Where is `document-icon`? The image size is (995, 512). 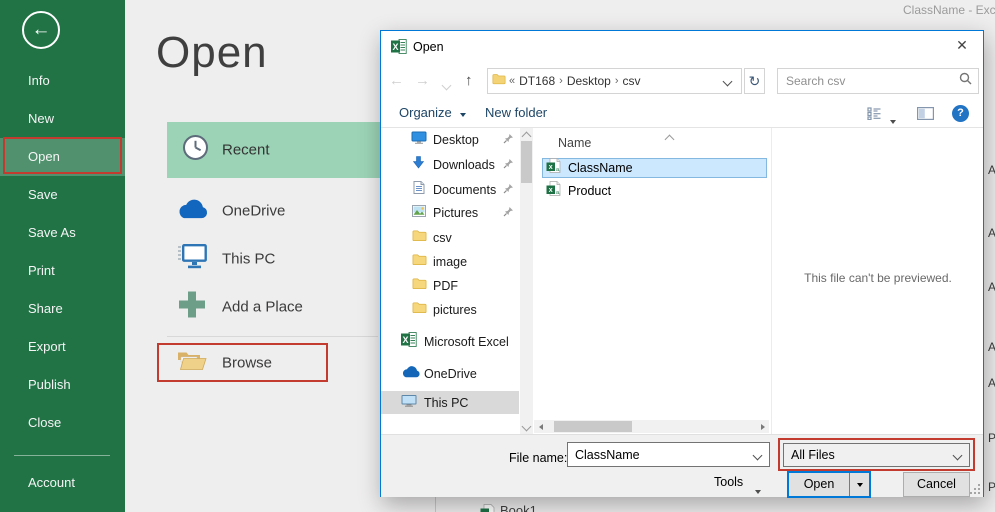 document-icon is located at coordinates (419, 189).